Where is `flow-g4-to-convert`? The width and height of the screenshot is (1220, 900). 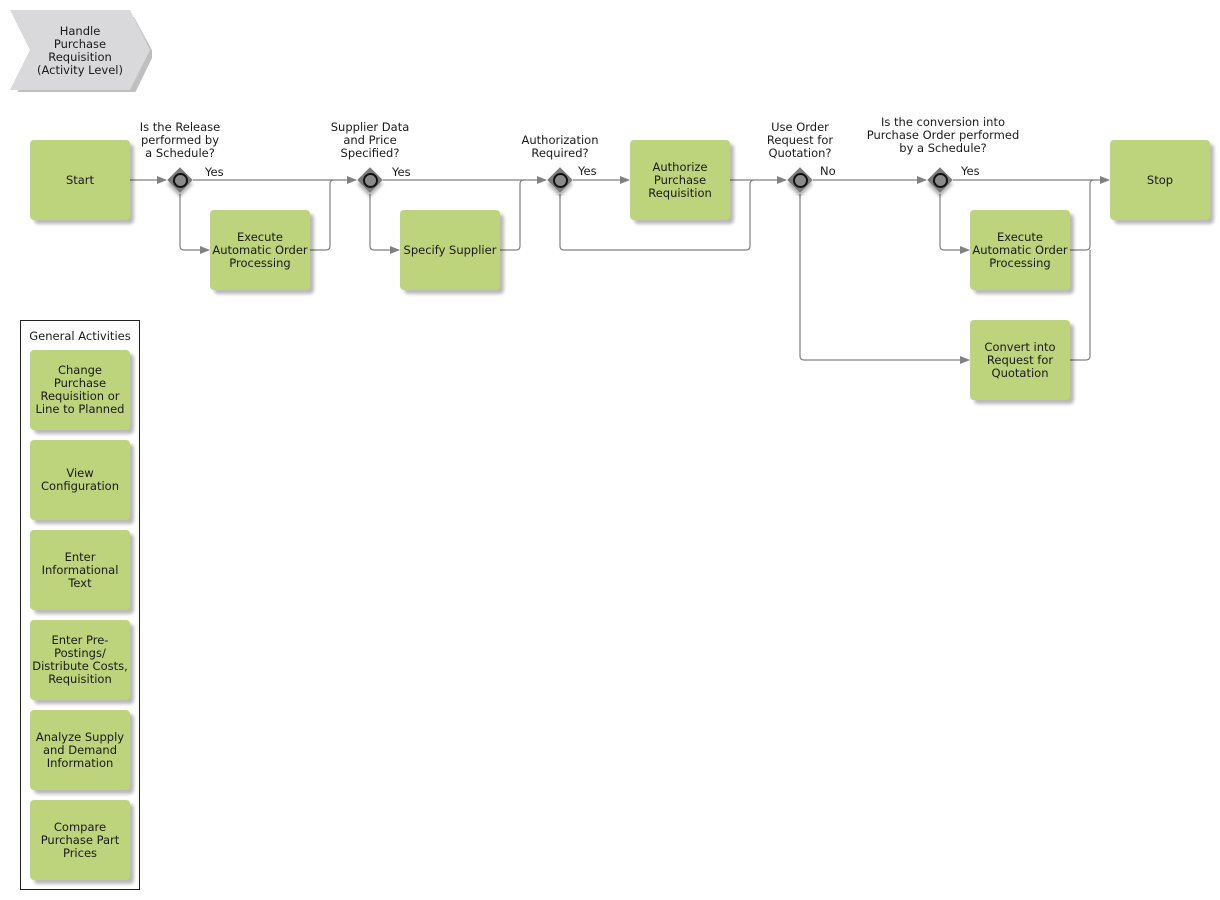 flow-g4-to-convert is located at coordinates (884, 279).